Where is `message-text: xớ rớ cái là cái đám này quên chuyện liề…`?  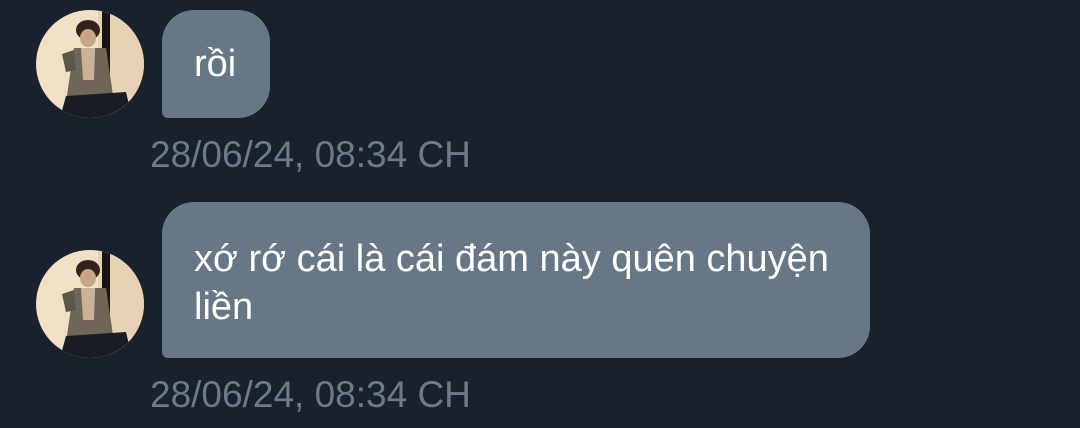 message-text: xớ rớ cái là cái đám này quên chuyện liề… is located at coordinates (511, 283).